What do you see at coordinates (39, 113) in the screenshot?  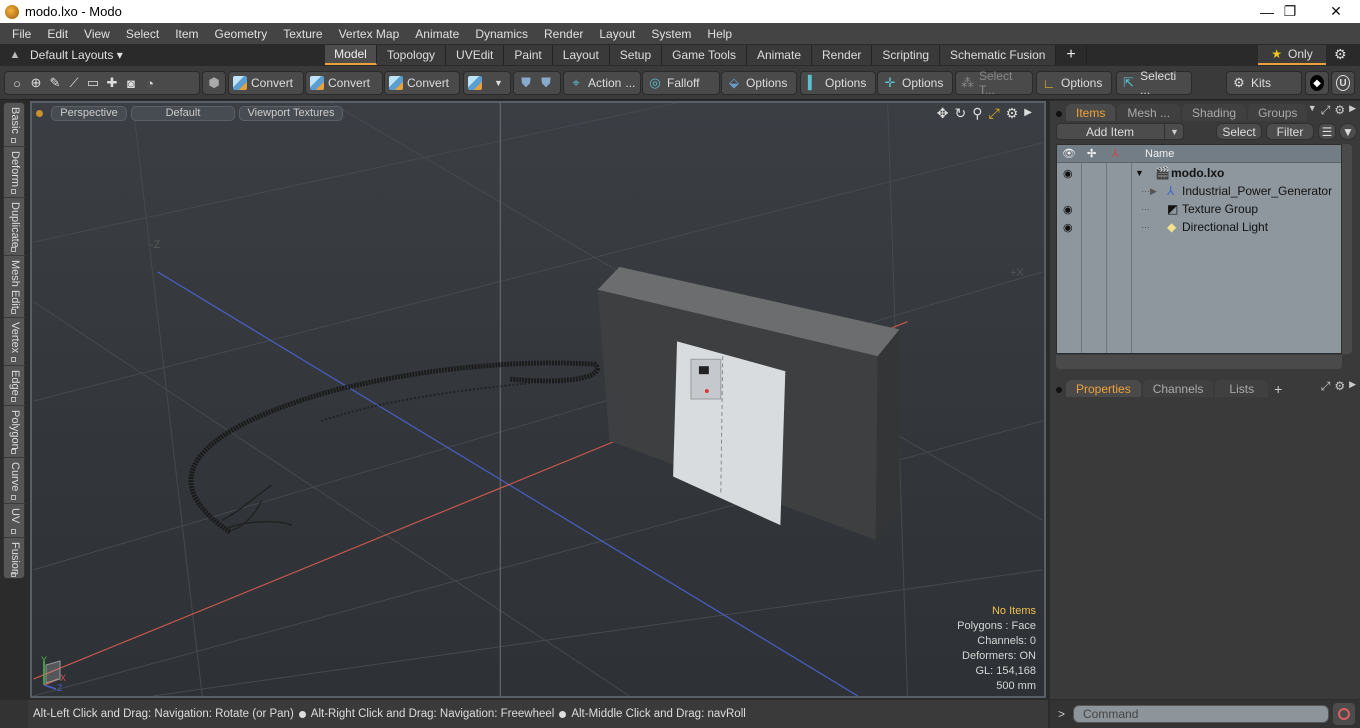 I see `viewport-options-dot` at bounding box center [39, 113].